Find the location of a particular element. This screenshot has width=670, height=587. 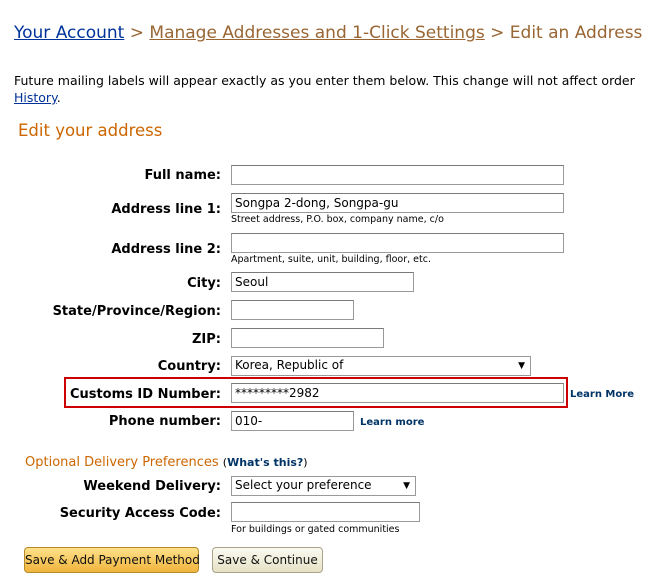

customs-id-field: *********2982 is located at coordinates (397, 393).